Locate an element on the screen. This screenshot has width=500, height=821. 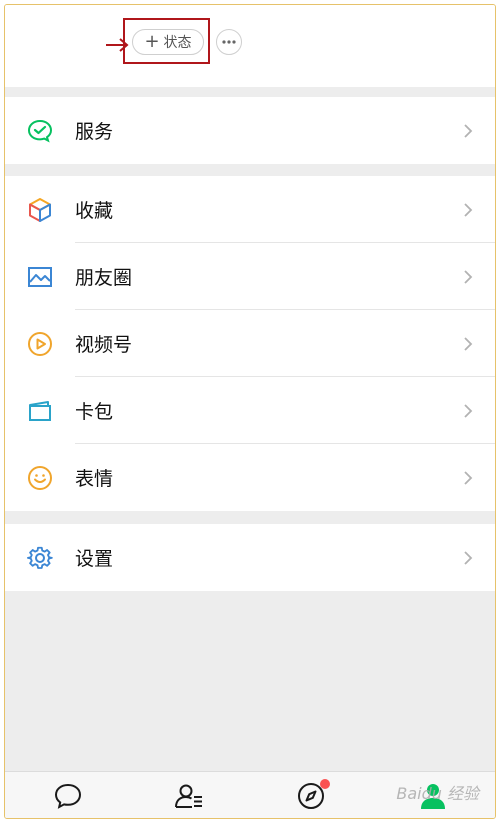
menu-item-card-wallet: 卡包 is located at coordinates (250, 410).